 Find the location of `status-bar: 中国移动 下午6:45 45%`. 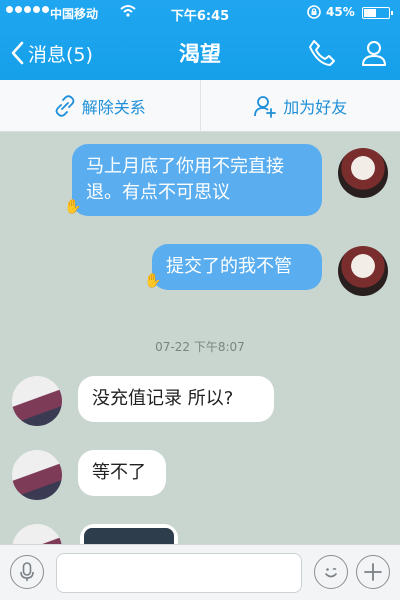

status-bar: 中国移动 下午6:45 45% is located at coordinates (200, 13).